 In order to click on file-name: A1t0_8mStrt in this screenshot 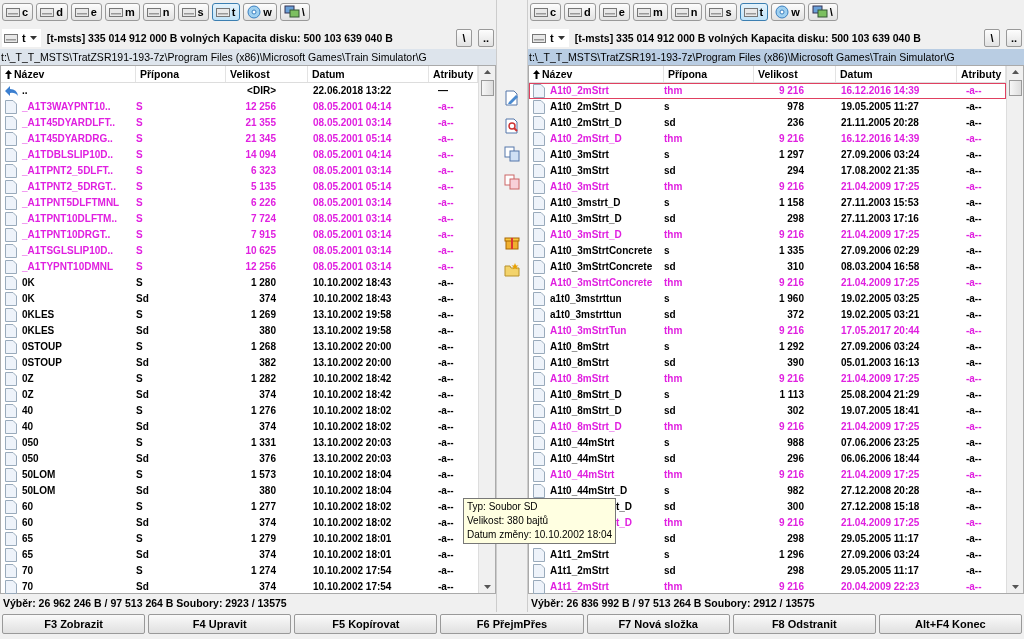, I will do `click(579, 347)`.